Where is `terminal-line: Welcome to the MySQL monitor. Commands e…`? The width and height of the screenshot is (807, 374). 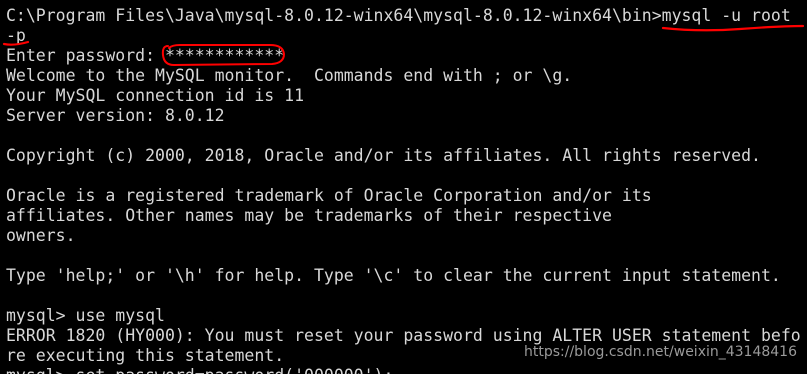 terminal-line: Welcome to the MySQL monitor. Commands e… is located at coordinates (289, 75).